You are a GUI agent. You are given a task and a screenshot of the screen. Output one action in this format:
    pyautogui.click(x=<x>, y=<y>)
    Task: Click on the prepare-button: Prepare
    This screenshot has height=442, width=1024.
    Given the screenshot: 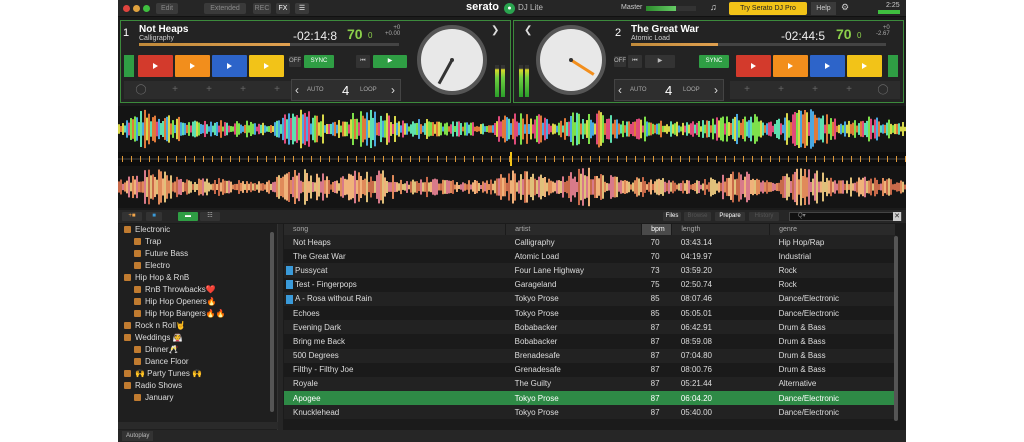 What is the action you would take?
    pyautogui.click(x=730, y=216)
    